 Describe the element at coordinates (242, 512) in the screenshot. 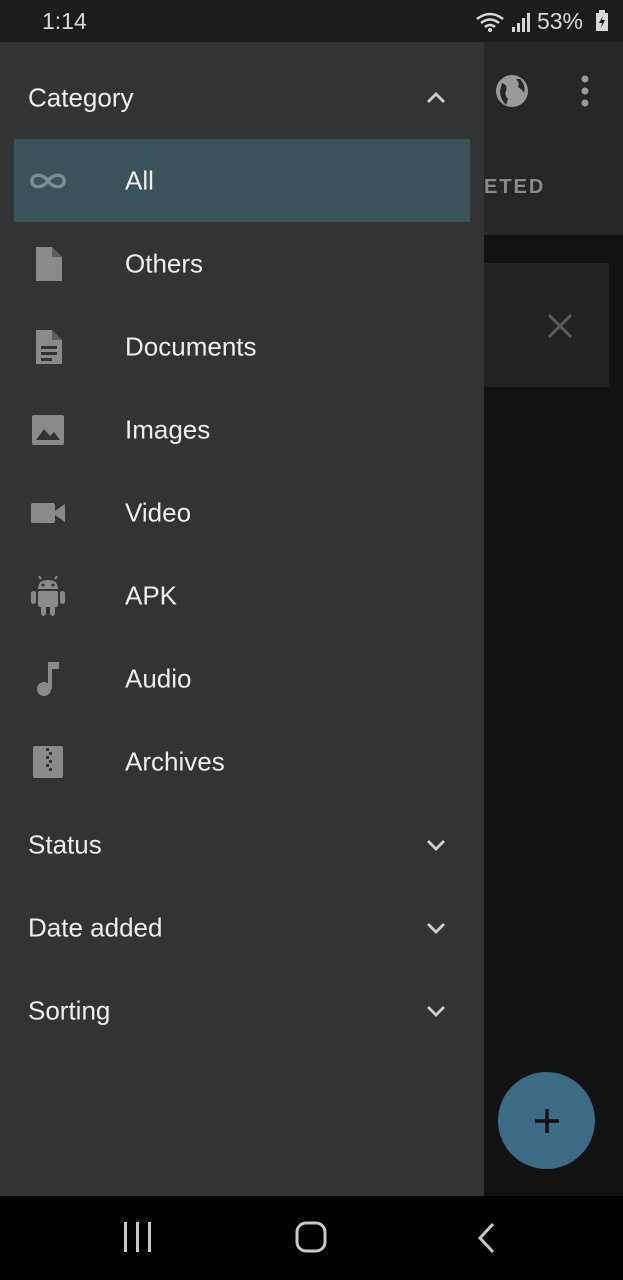

I see `category-item-video: Video` at that location.